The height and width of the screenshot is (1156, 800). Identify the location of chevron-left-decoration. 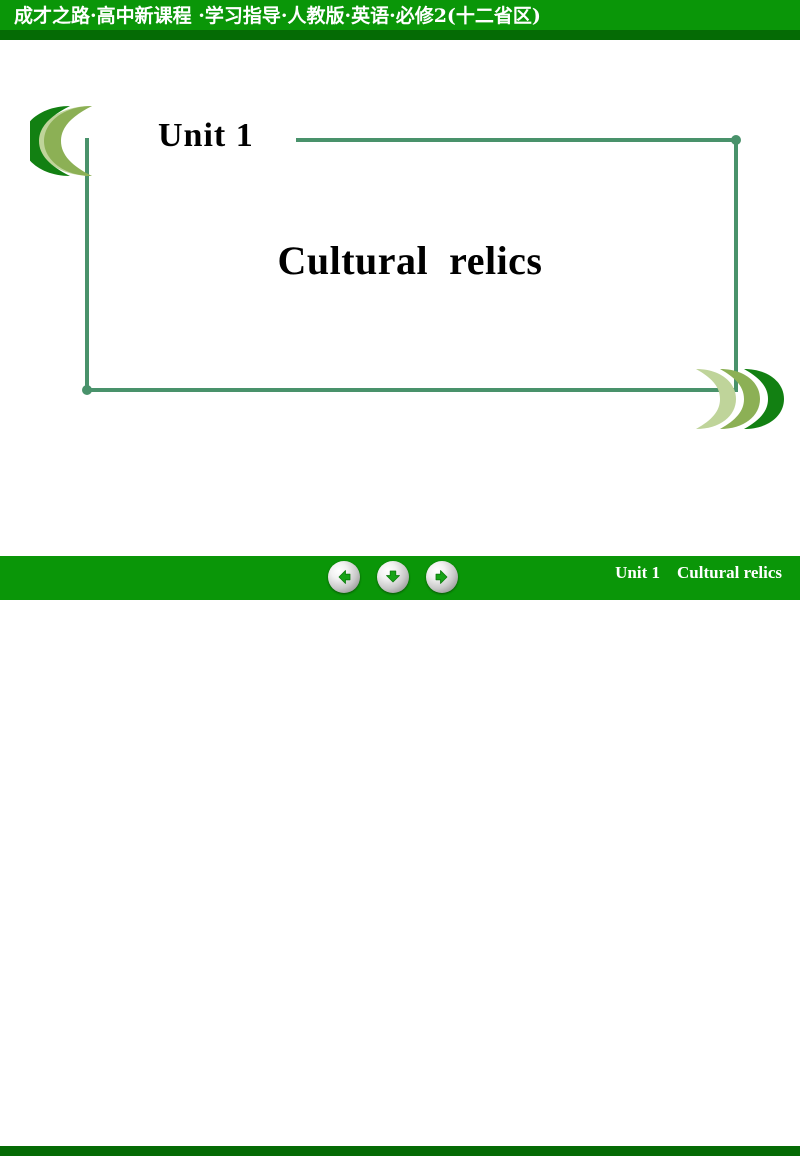
(79, 143).